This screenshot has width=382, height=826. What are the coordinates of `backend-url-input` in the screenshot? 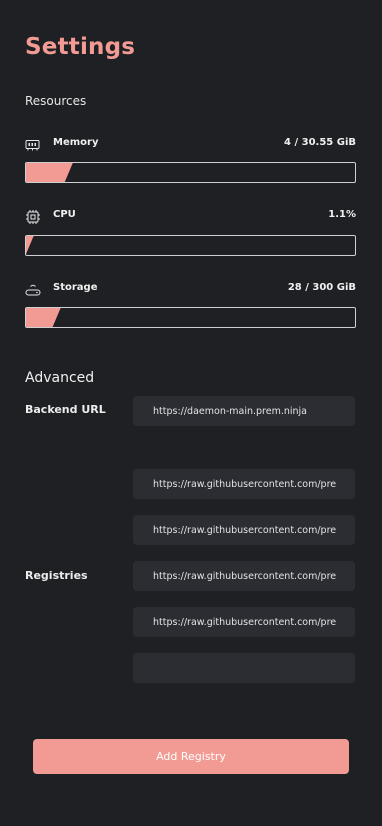 It's located at (244, 411).